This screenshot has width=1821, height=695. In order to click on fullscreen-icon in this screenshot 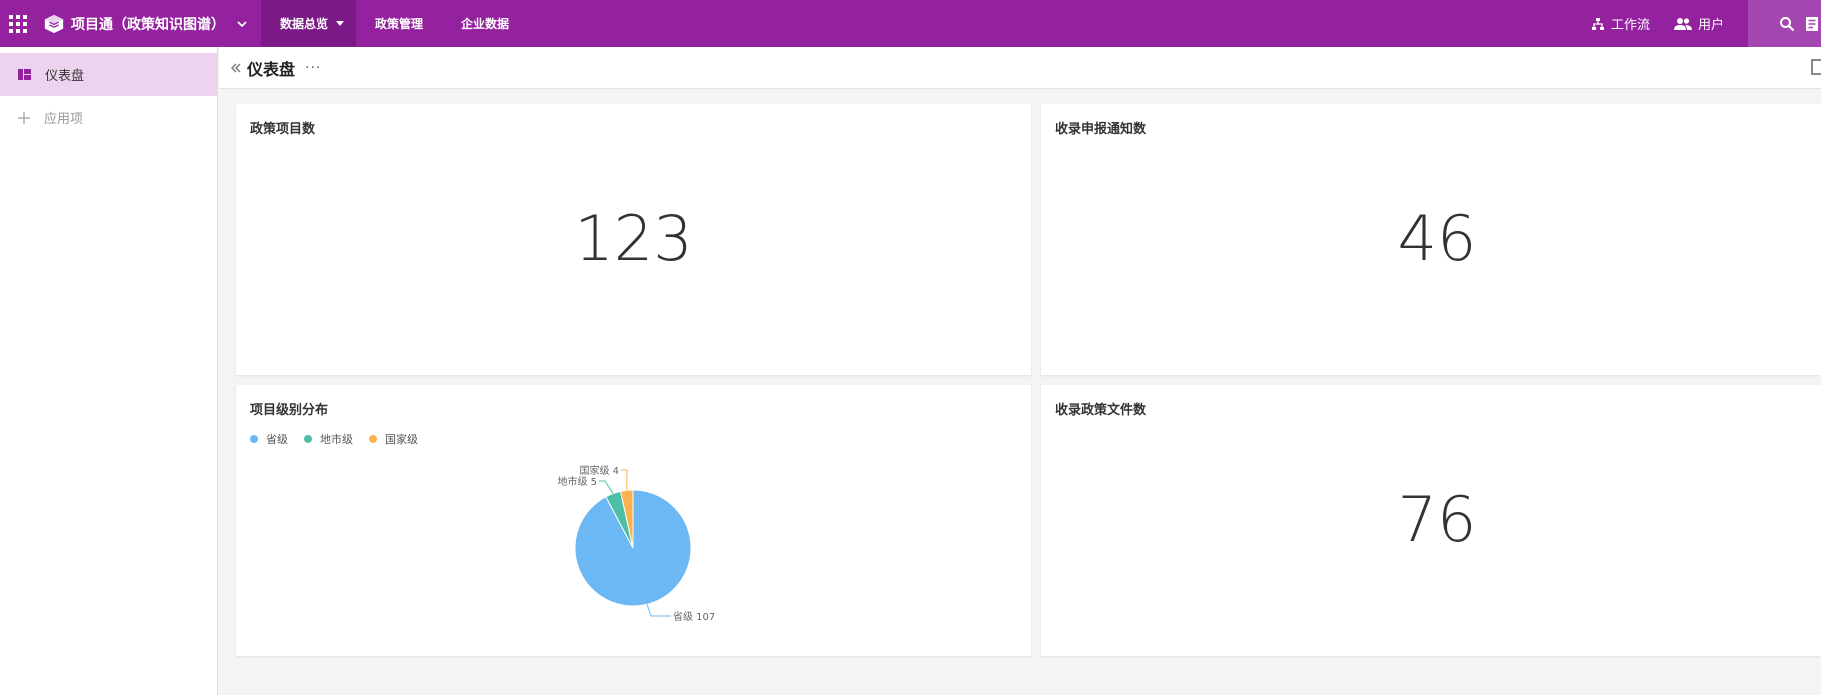, I will do `click(1816, 67)`.